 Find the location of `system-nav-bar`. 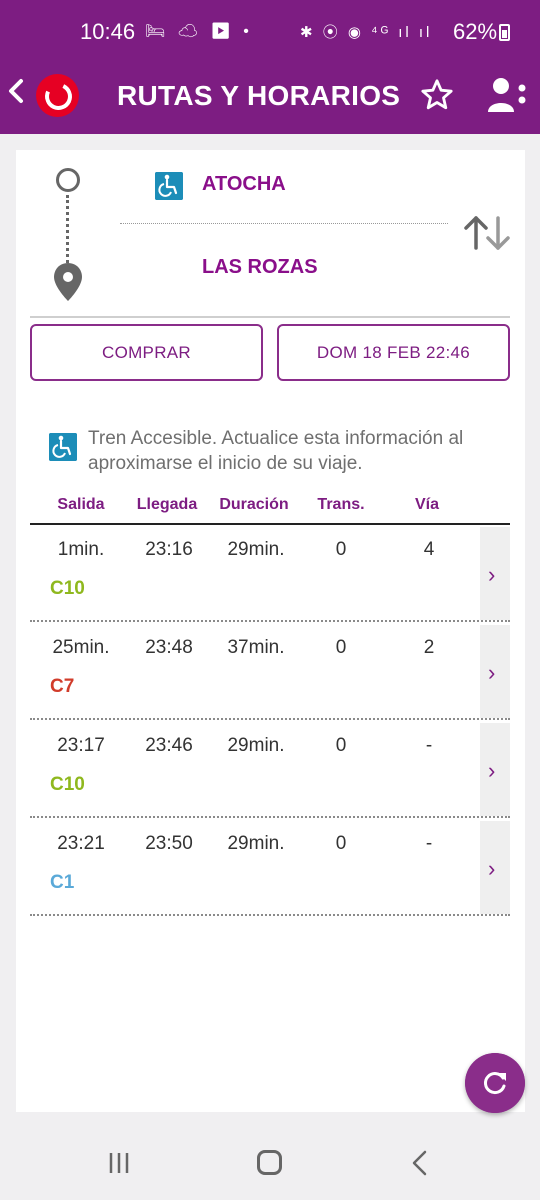

system-nav-bar is located at coordinates (270, 1164).